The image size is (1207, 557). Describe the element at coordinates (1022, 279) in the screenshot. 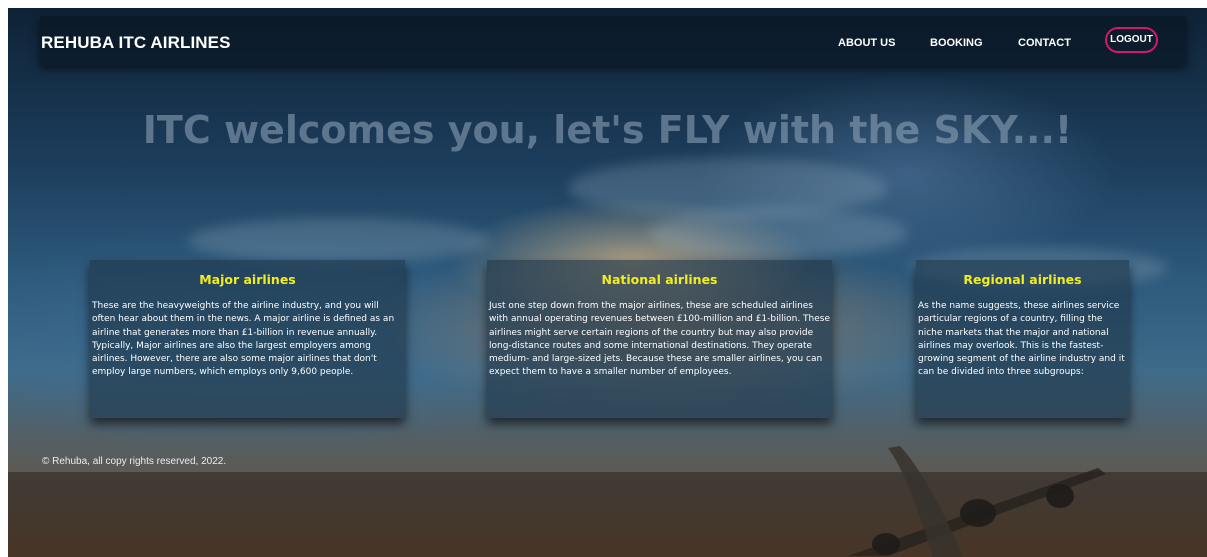

I see `card-title: Regional airlines` at that location.